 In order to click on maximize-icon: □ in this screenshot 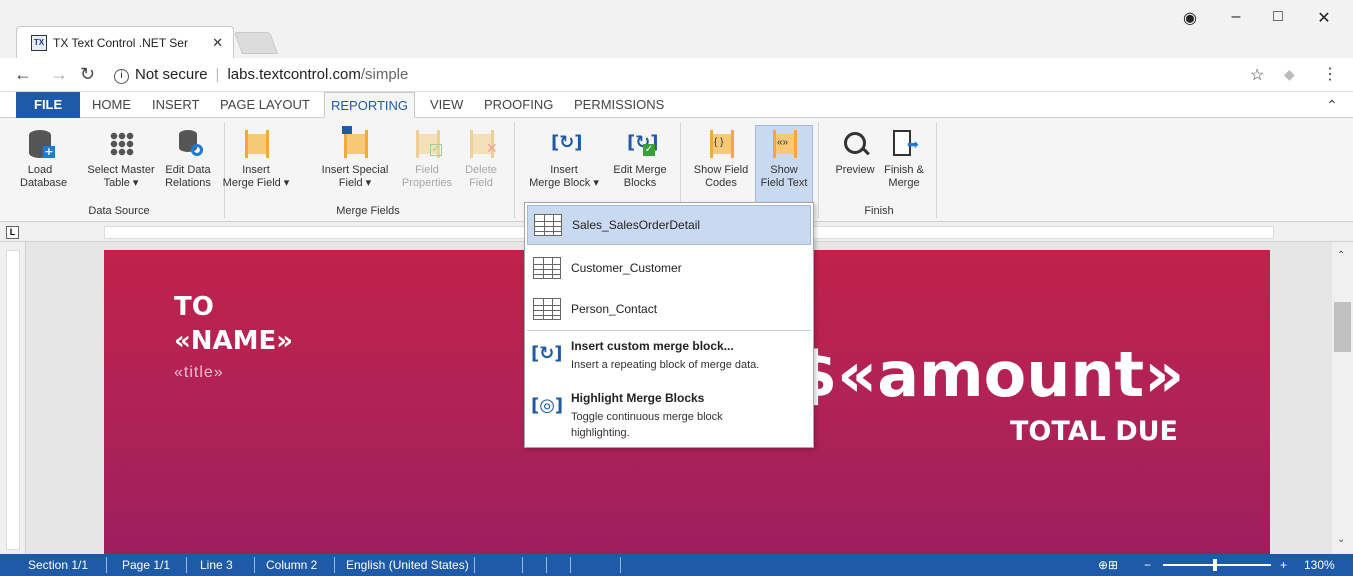, I will do `click(1278, 17)`.